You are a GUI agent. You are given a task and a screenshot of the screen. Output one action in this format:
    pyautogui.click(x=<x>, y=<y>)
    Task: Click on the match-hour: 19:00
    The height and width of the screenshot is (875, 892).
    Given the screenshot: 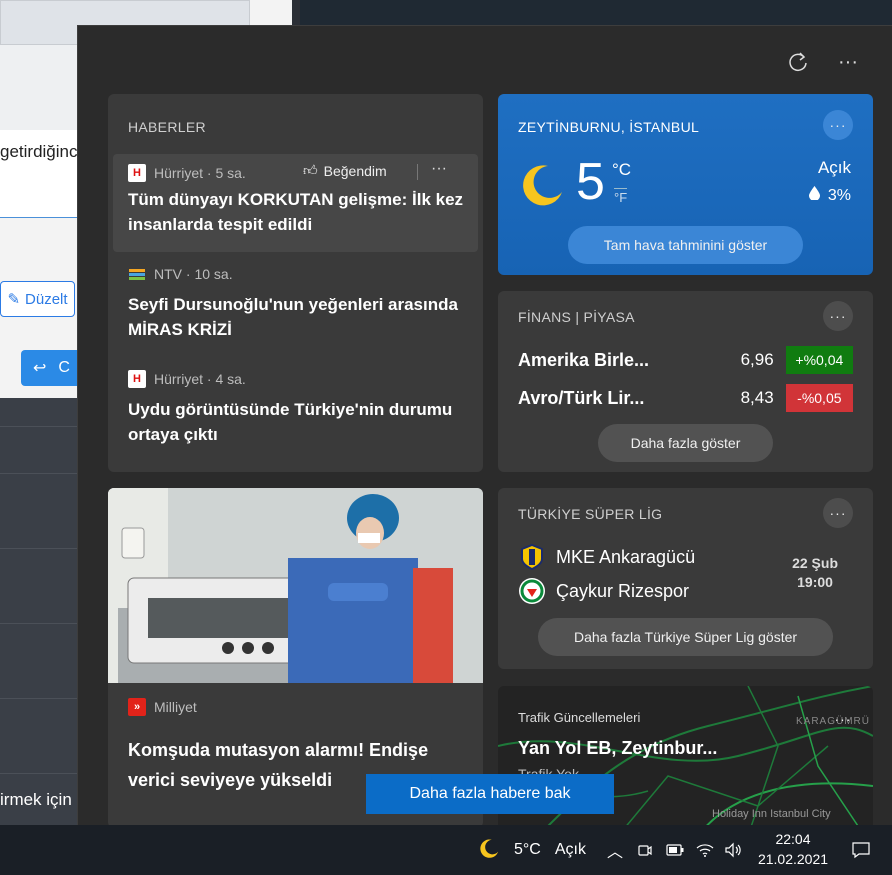 What is the action you would take?
    pyautogui.click(x=815, y=582)
    